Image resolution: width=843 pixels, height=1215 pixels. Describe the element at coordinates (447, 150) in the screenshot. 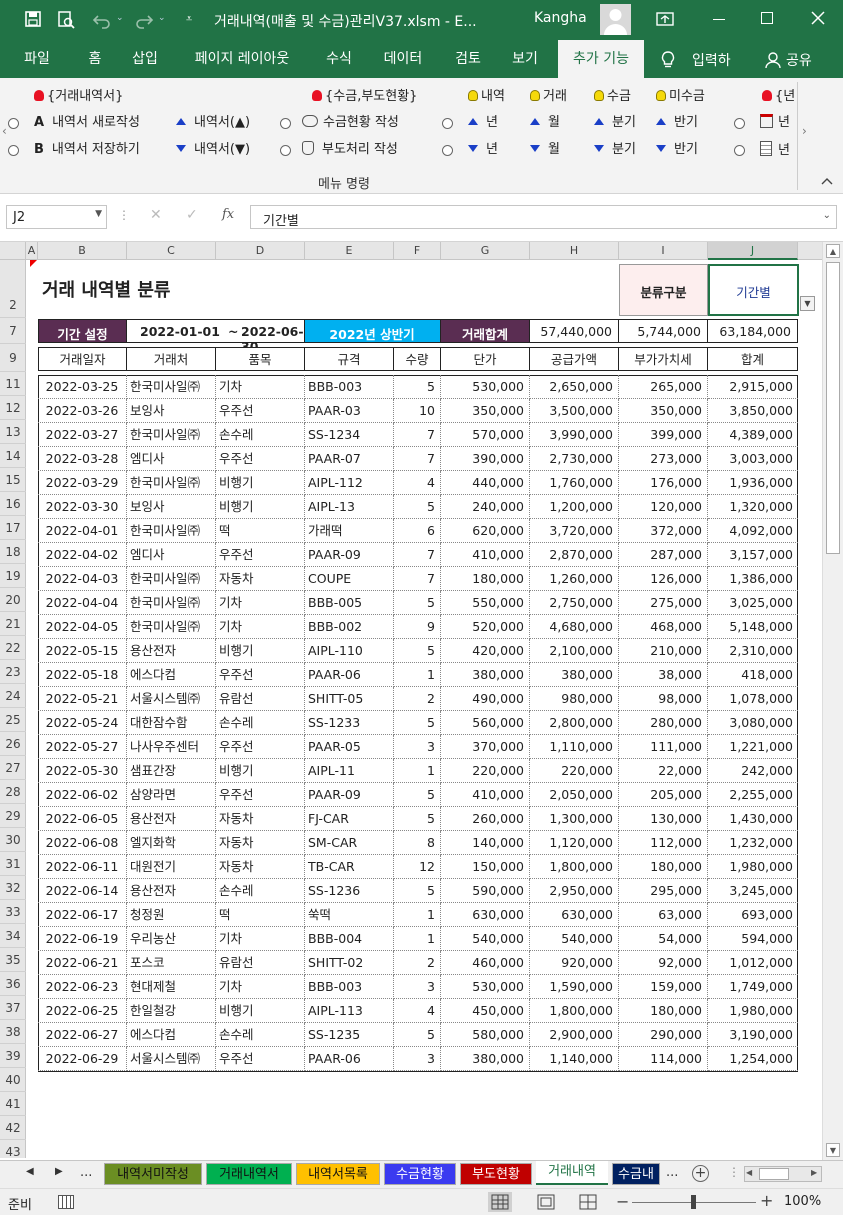

I see `radio-year-down` at that location.